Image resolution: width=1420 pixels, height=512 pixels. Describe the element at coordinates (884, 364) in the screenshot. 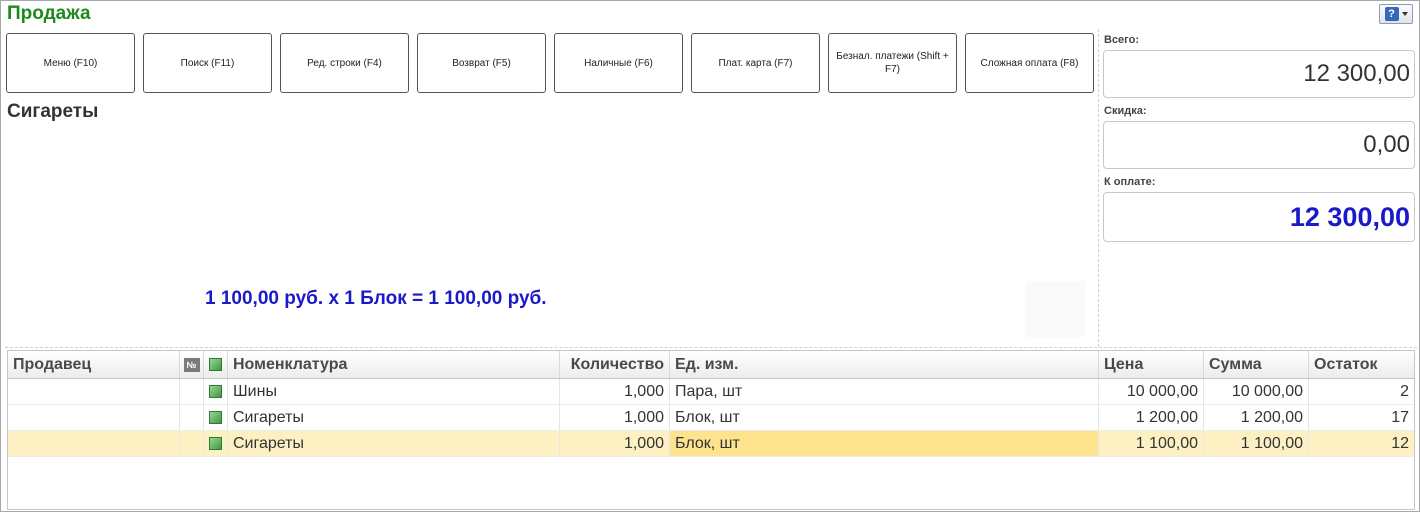

I see `column-header-unit: Ед. изм.` at that location.